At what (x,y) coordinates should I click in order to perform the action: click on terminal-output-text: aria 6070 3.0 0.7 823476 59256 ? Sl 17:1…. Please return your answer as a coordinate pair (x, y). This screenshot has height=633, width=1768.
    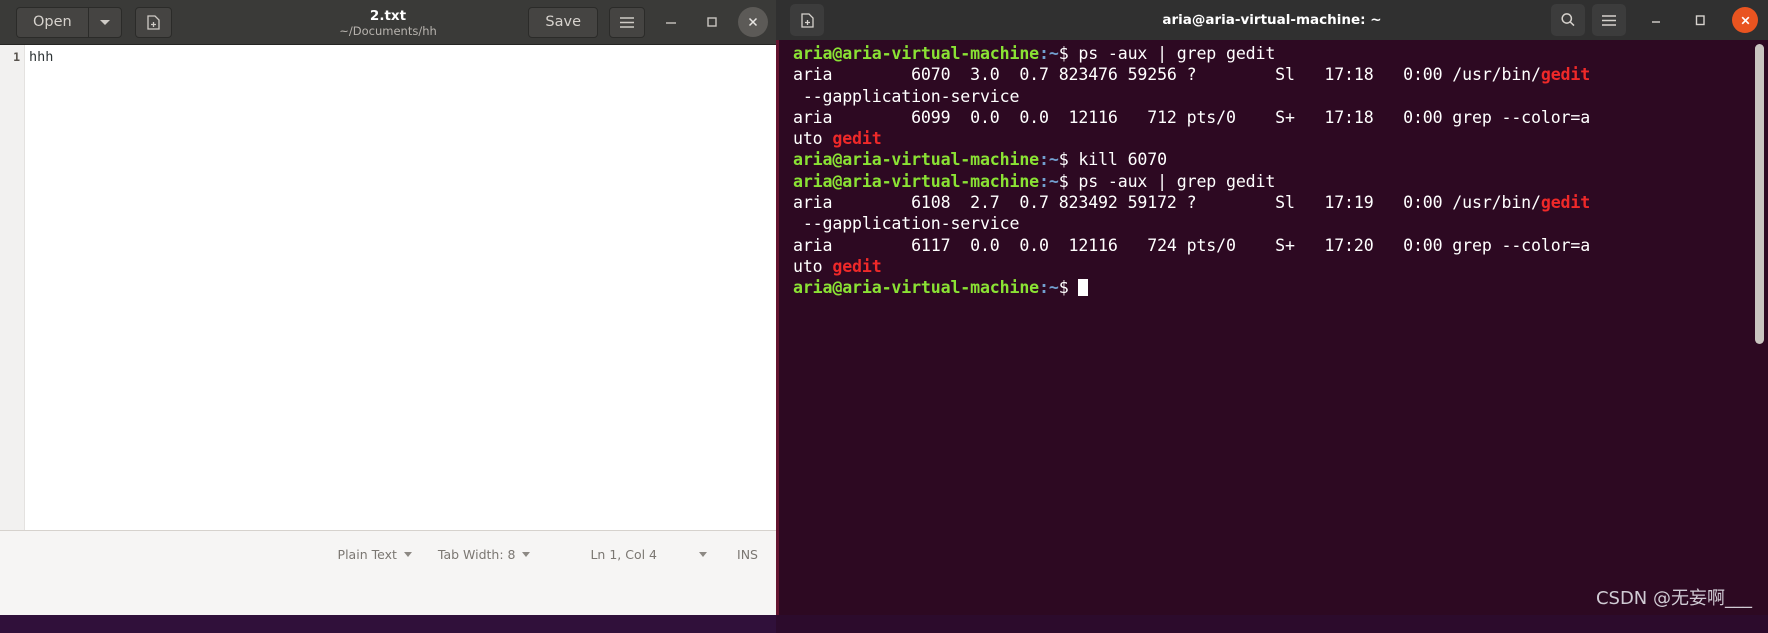
    Looking at the image, I should click on (1167, 75).